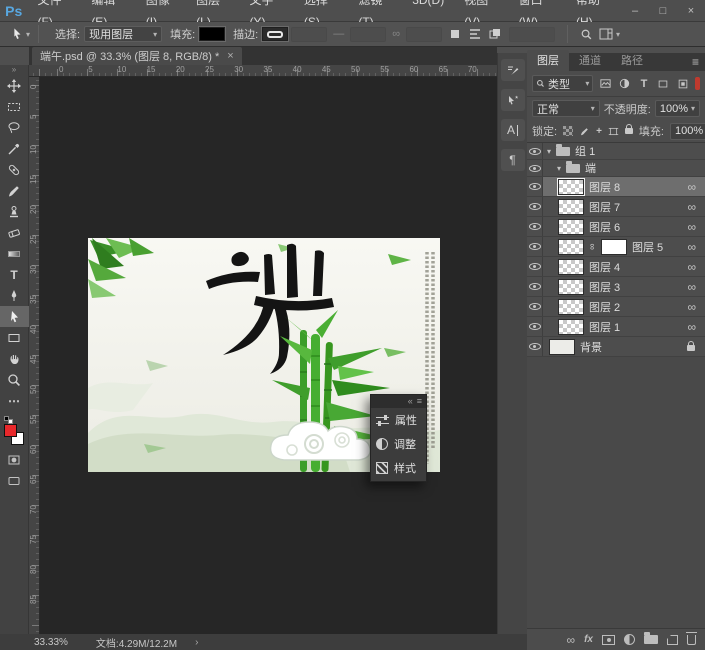  What do you see at coordinates (495, 34) in the screenshot?
I see `path-arrangement-button` at bounding box center [495, 34].